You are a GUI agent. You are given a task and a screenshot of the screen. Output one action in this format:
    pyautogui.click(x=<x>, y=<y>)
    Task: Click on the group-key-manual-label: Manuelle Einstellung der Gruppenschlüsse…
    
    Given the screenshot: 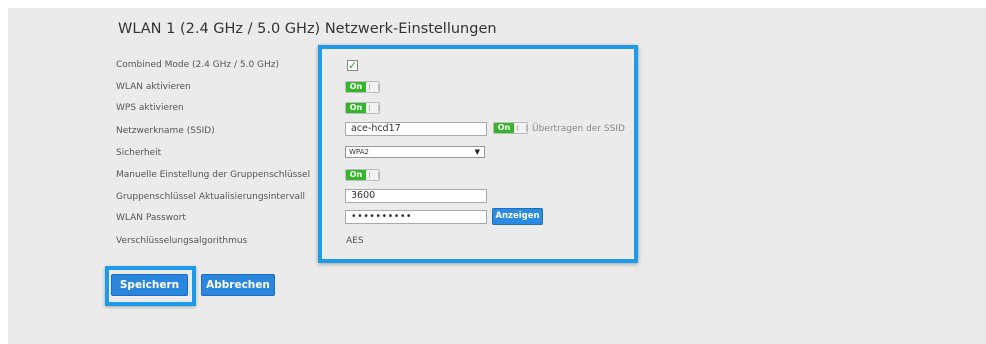 What is the action you would take?
    pyautogui.click(x=213, y=175)
    